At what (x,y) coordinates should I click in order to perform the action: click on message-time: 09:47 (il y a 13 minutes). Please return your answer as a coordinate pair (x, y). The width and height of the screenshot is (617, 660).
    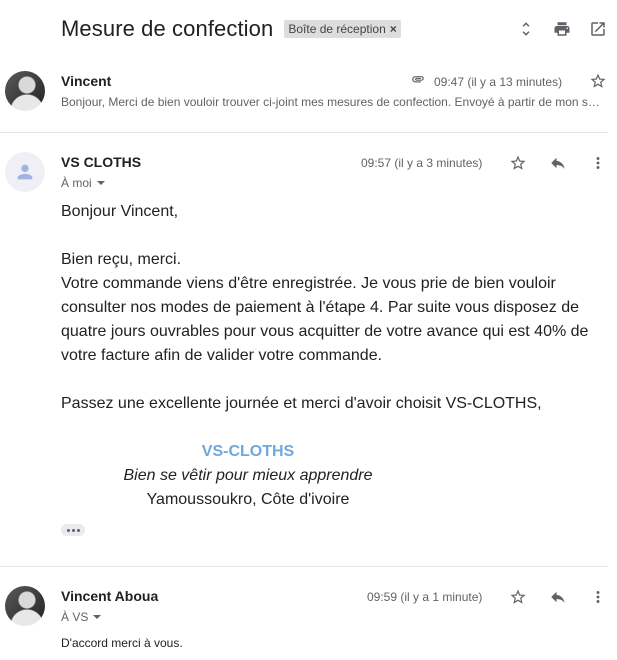
    Looking at the image, I should click on (498, 82).